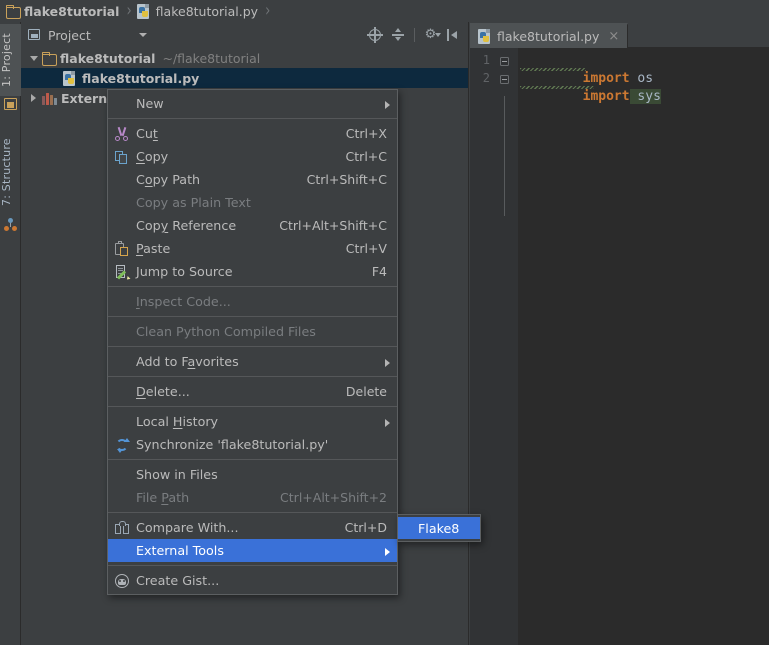 Image resolution: width=769 pixels, height=645 pixels. Describe the element at coordinates (454, 35) in the screenshot. I see `hide-panel-icon` at that location.